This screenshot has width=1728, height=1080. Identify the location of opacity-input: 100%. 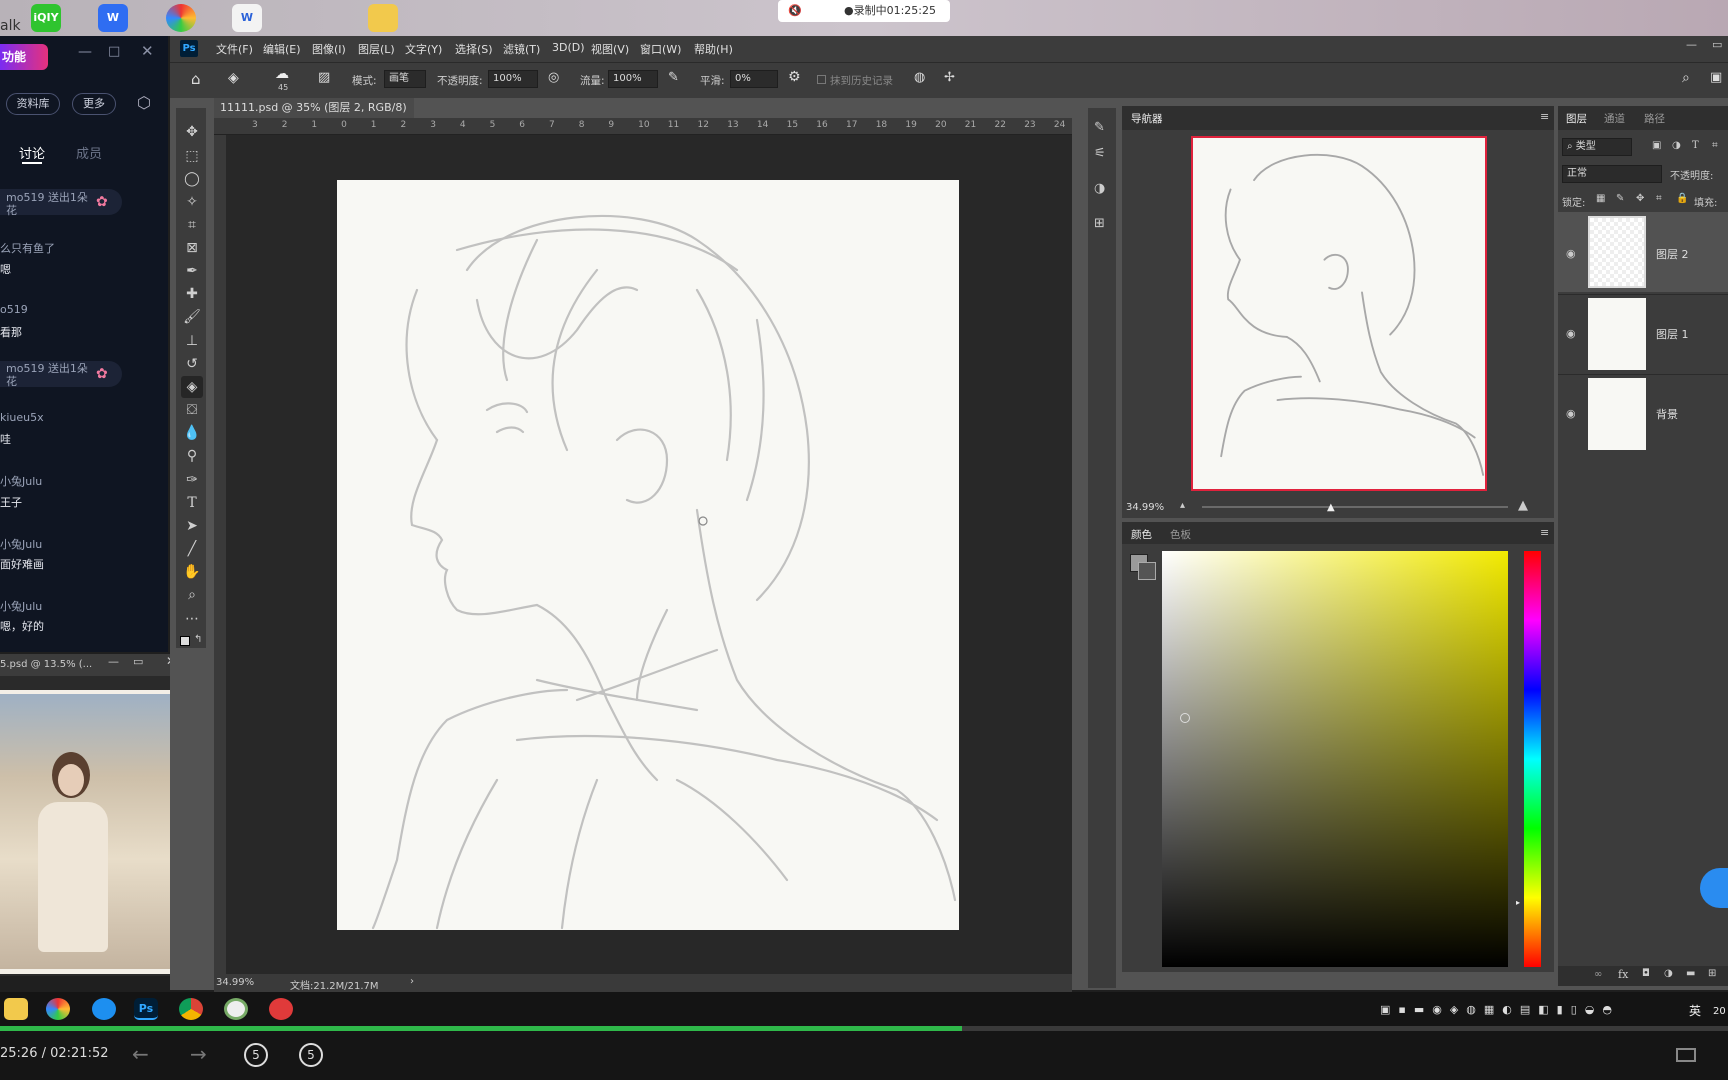
(513, 79).